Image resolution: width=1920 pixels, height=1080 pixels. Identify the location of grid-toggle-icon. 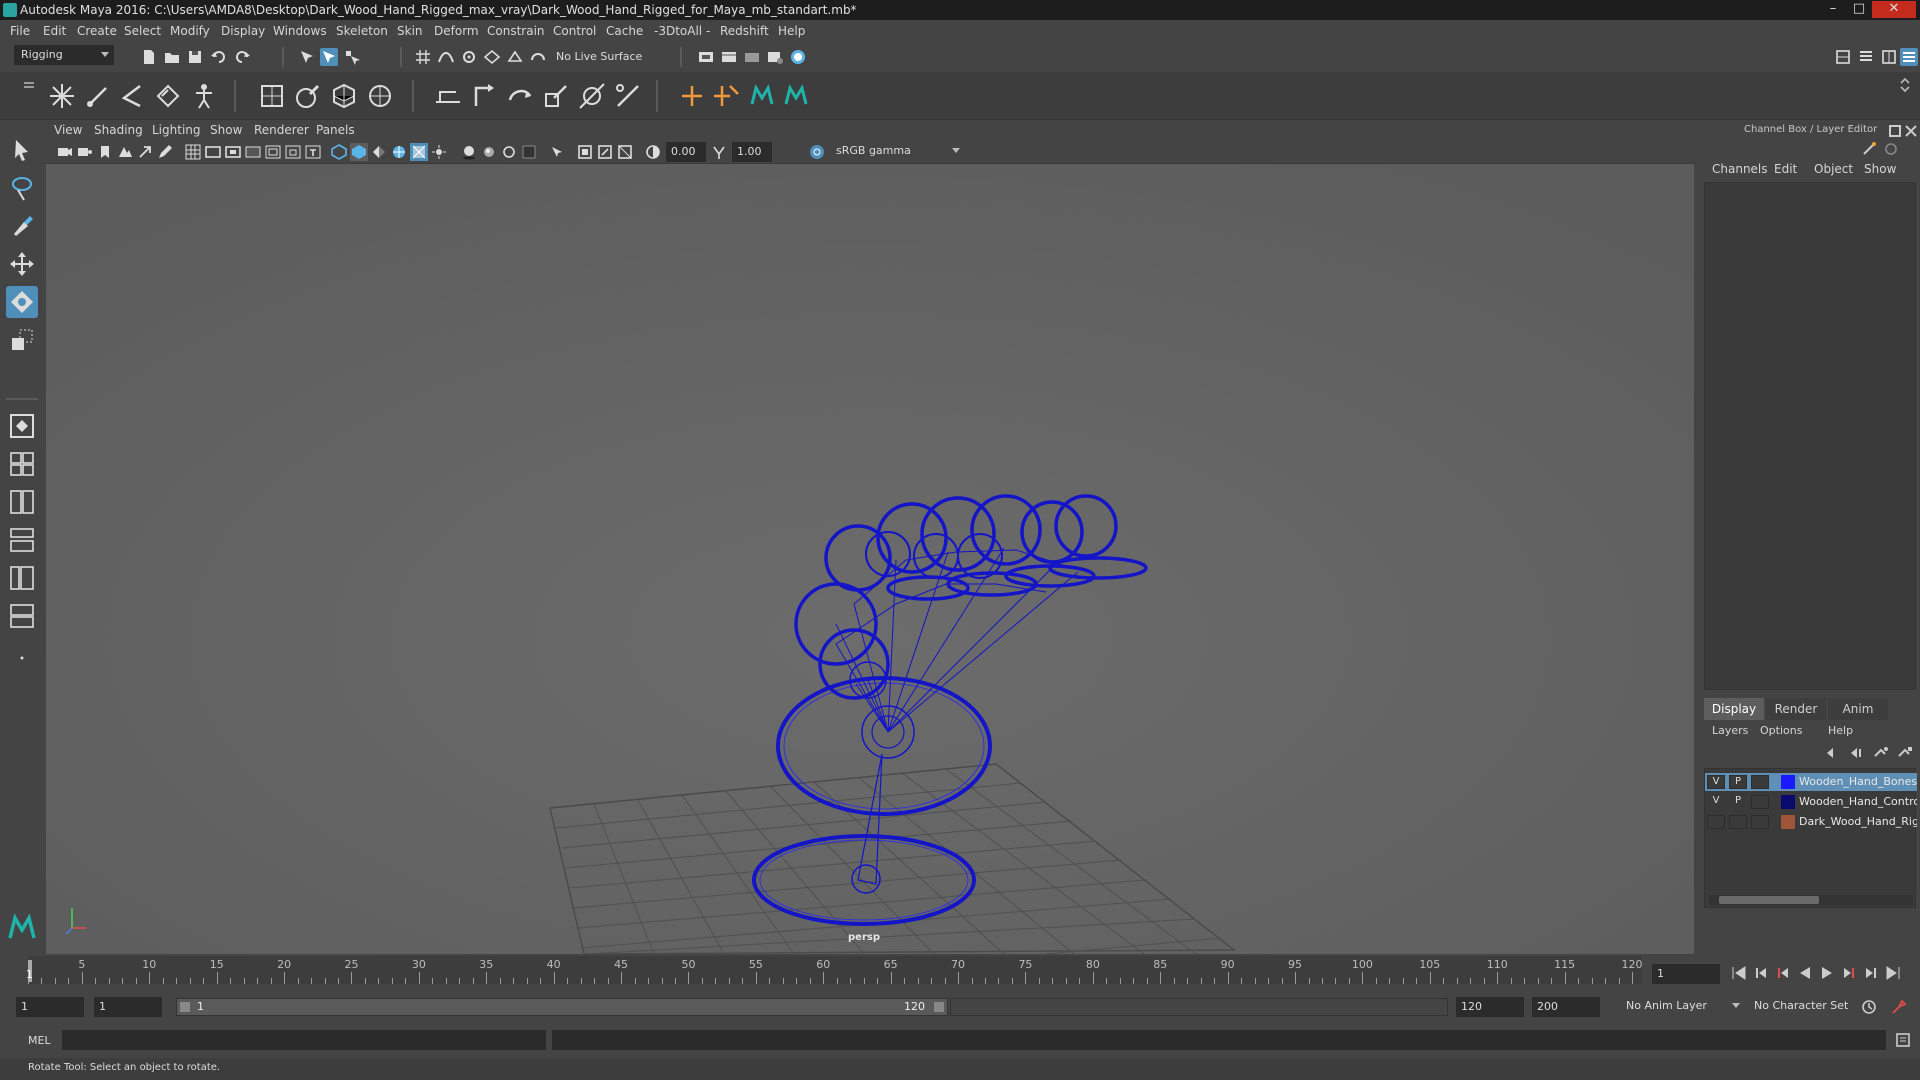
(193, 152).